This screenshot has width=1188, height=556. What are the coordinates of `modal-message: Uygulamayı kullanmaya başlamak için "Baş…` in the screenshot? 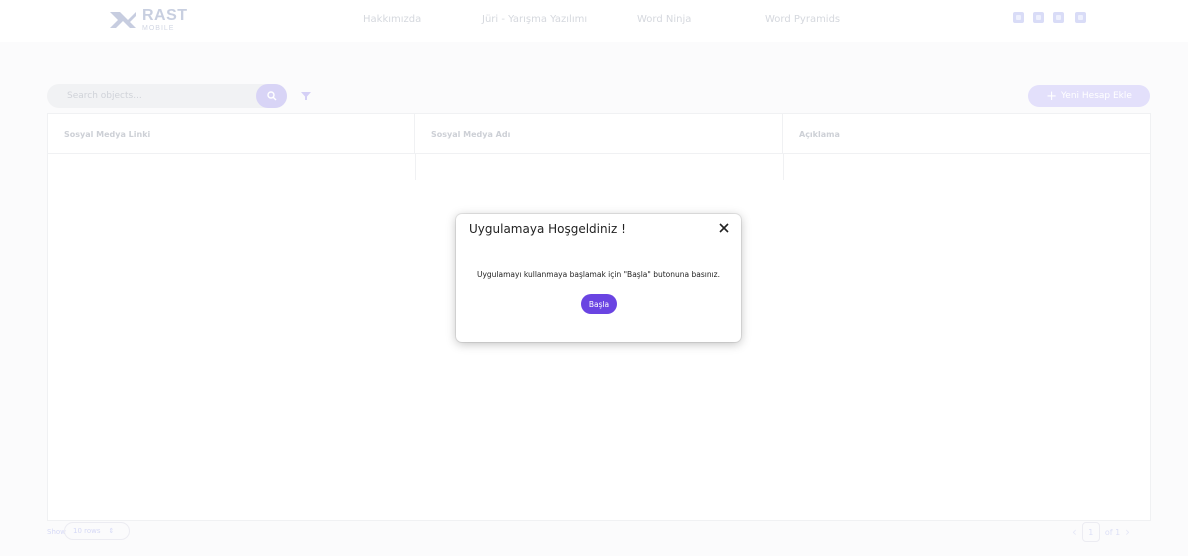 It's located at (598, 274).